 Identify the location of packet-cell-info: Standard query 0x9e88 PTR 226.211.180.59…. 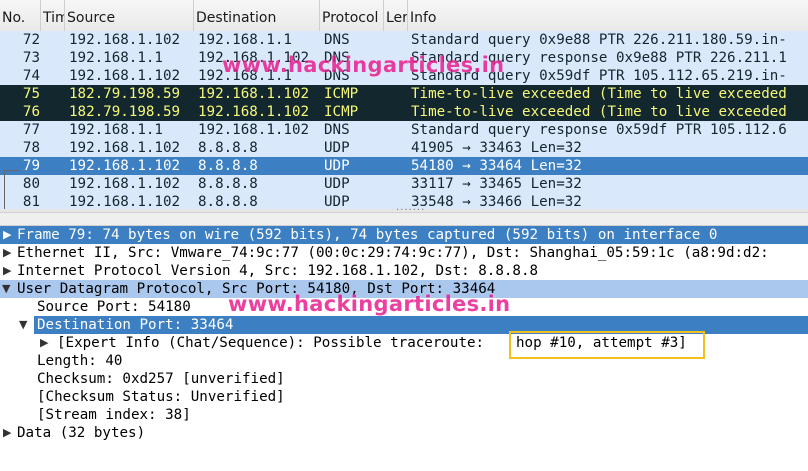
(599, 40).